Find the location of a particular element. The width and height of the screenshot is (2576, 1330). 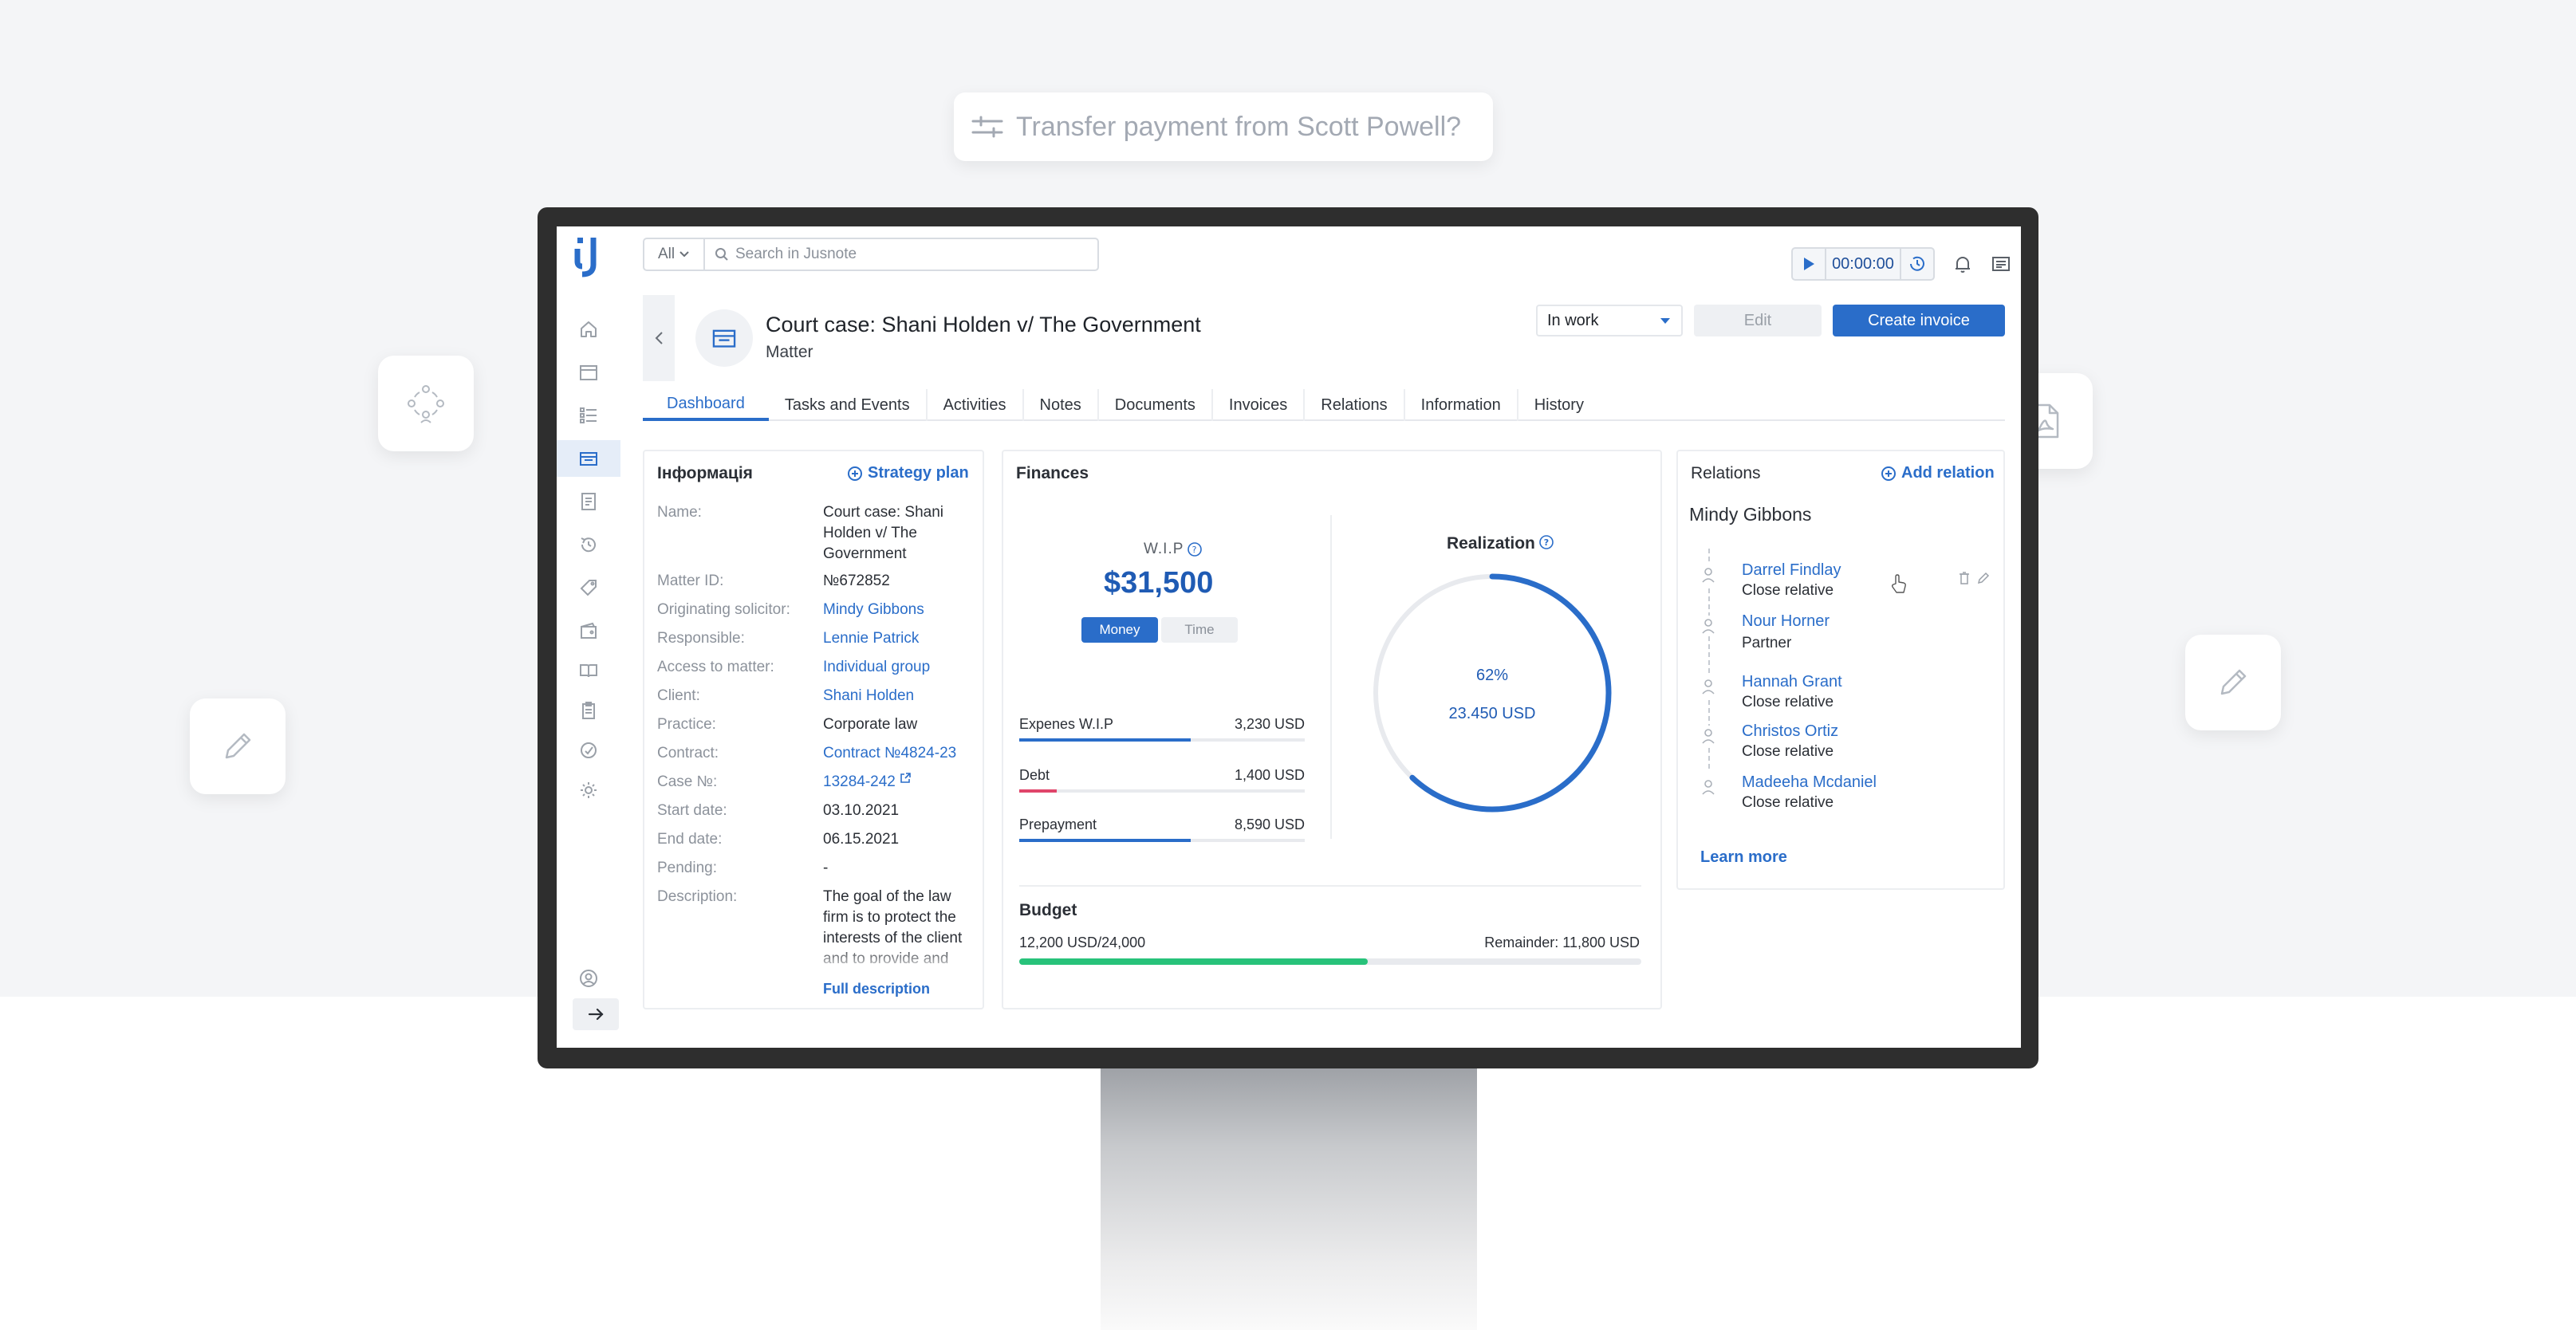

tab-dashboard: Dashboard is located at coordinates (706, 405).